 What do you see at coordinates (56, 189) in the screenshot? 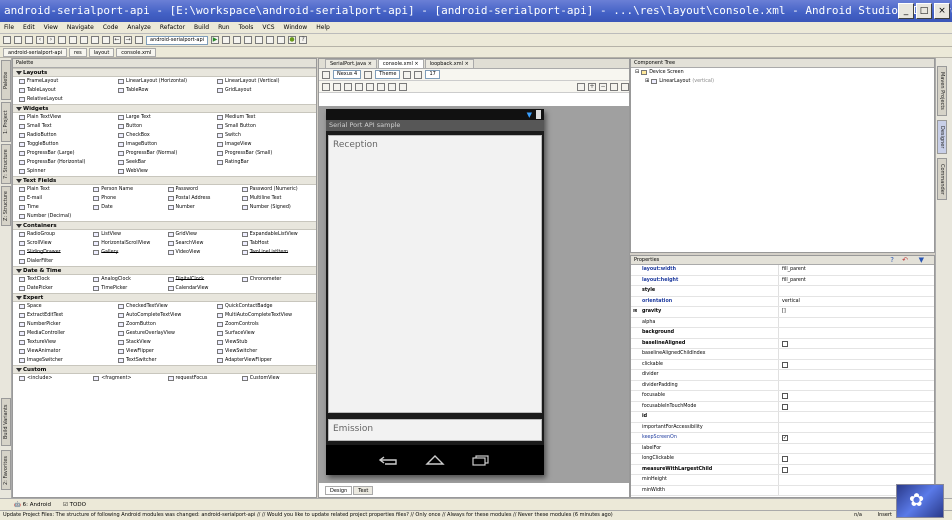
I see `palette-item: Plain Text` at bounding box center [56, 189].